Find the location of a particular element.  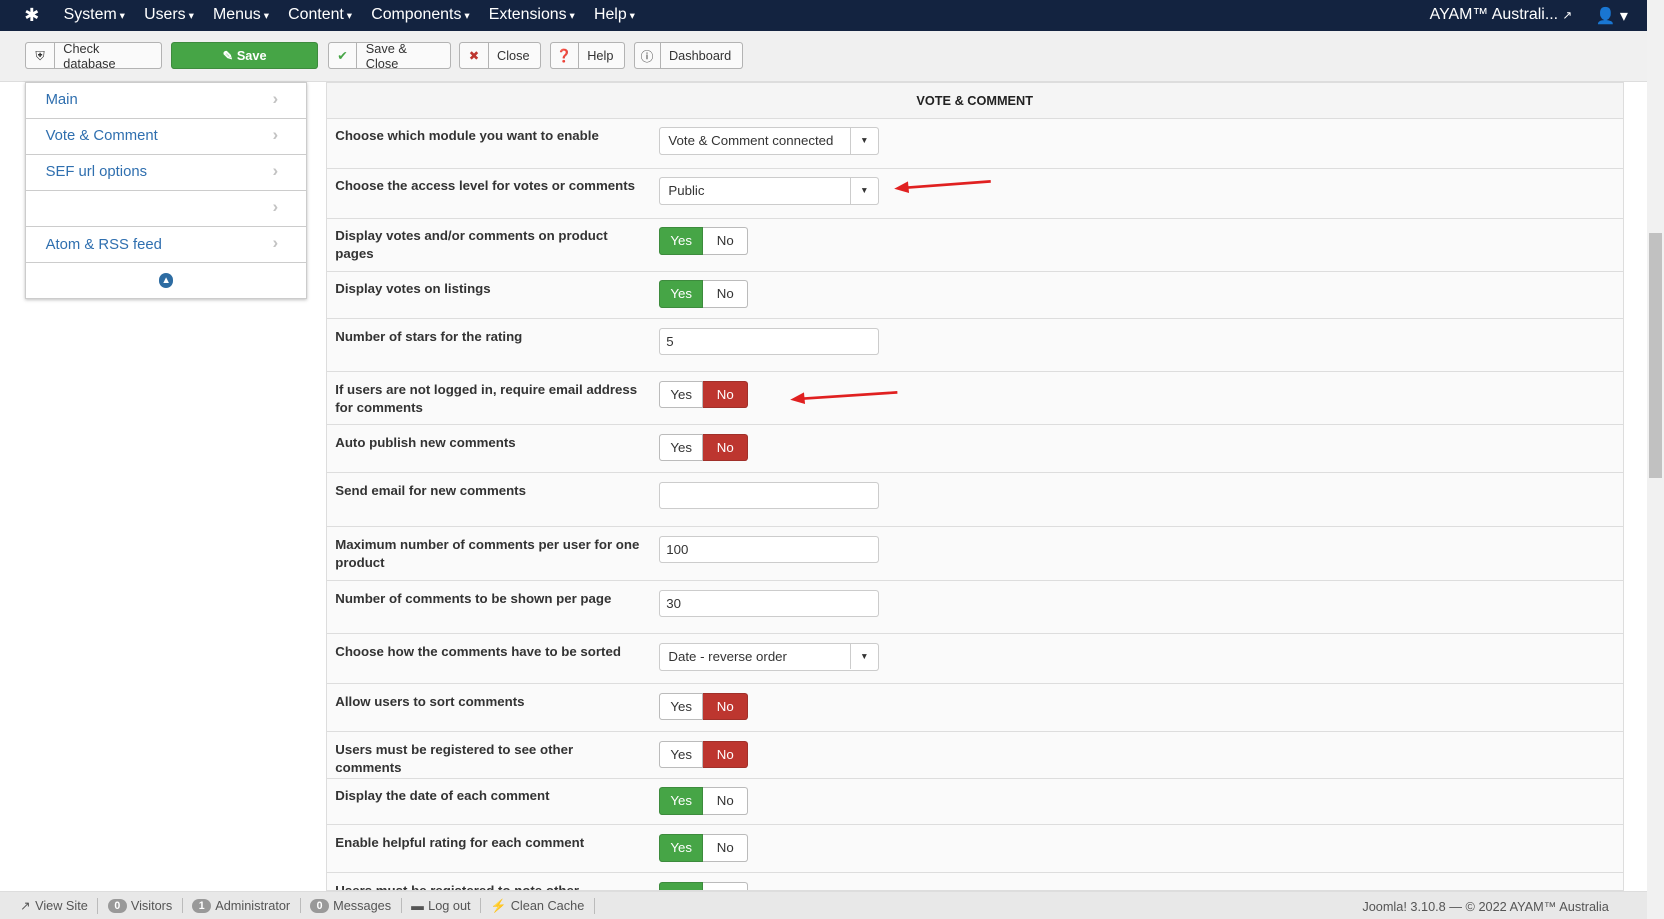

joomla-logo-icon: ✱ is located at coordinates (32, 15).